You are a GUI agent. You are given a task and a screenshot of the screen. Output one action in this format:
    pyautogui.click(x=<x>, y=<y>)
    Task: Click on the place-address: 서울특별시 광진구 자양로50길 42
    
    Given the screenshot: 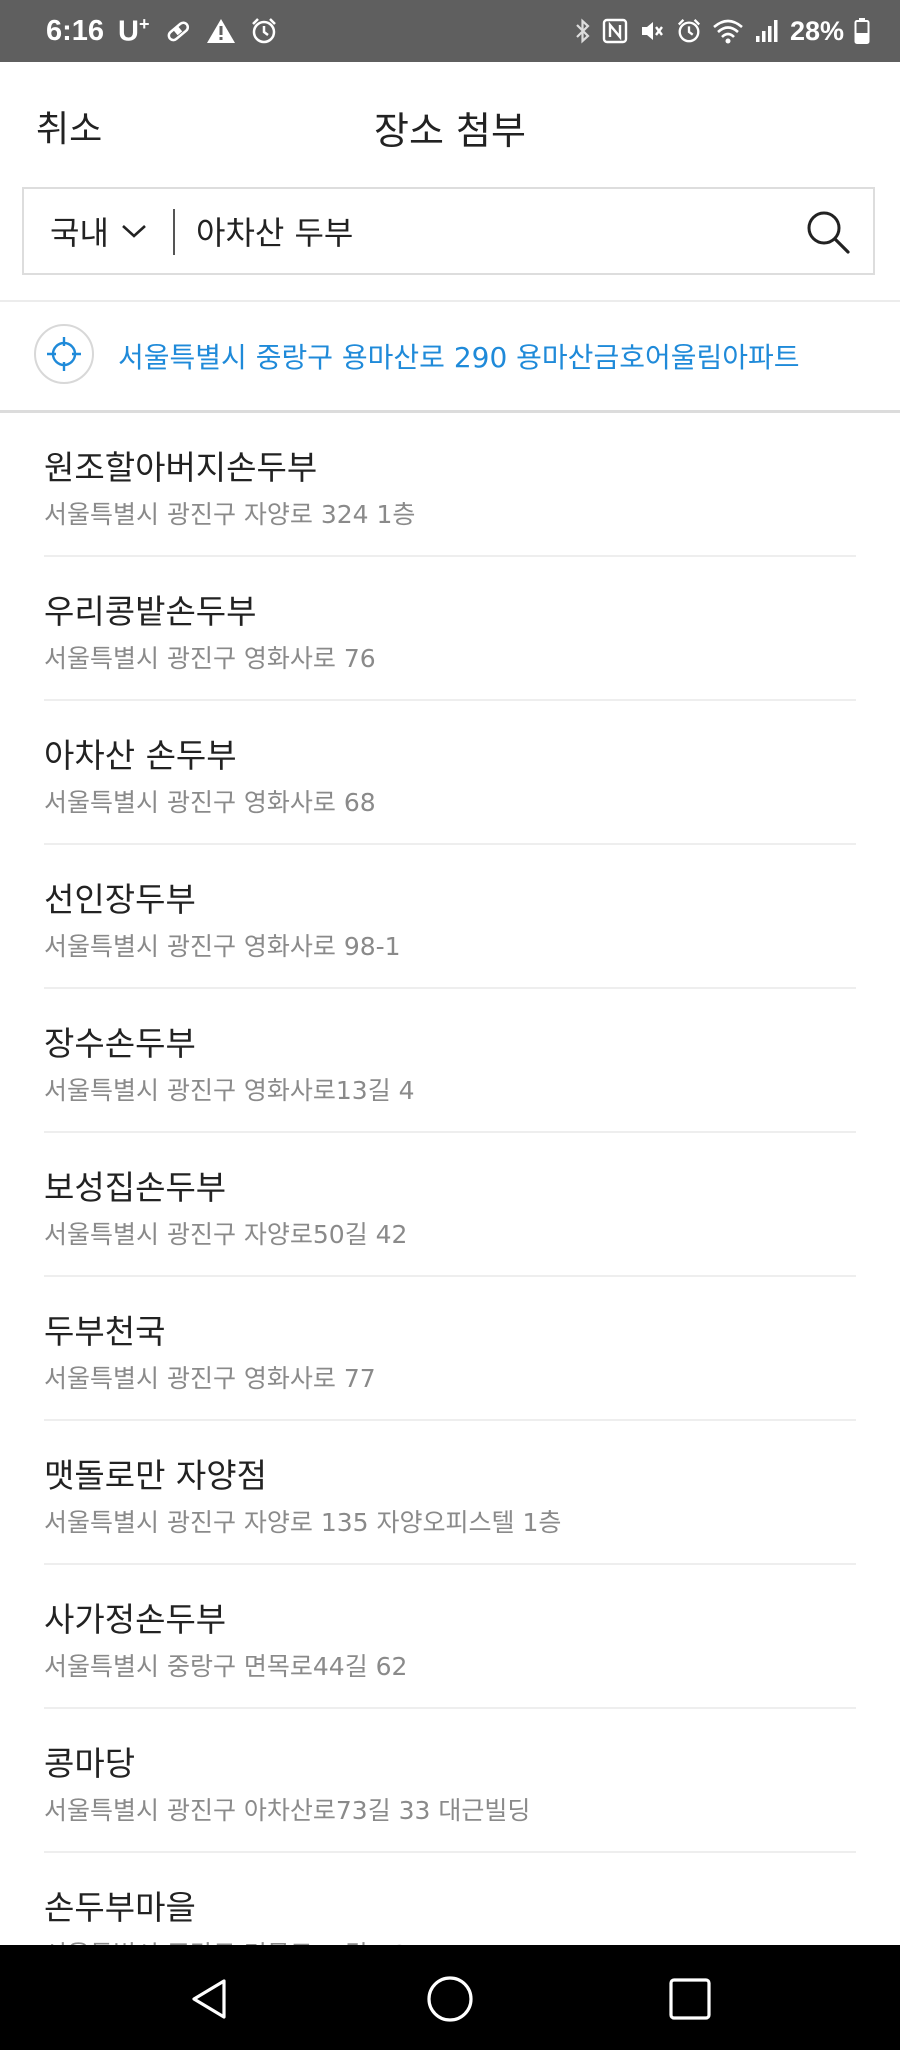 What is the action you would take?
    pyautogui.click(x=226, y=1234)
    